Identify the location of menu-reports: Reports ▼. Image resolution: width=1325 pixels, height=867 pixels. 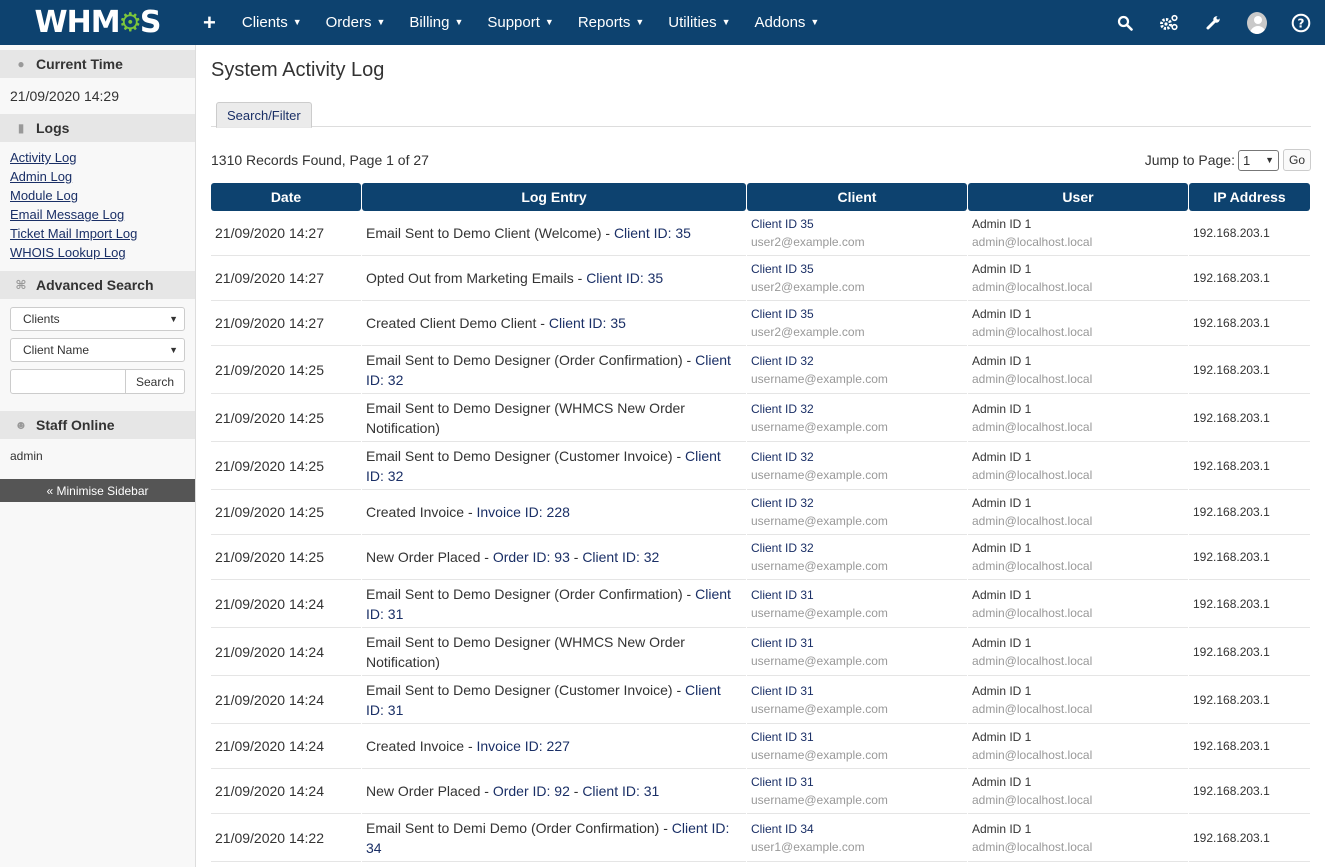
(611, 22).